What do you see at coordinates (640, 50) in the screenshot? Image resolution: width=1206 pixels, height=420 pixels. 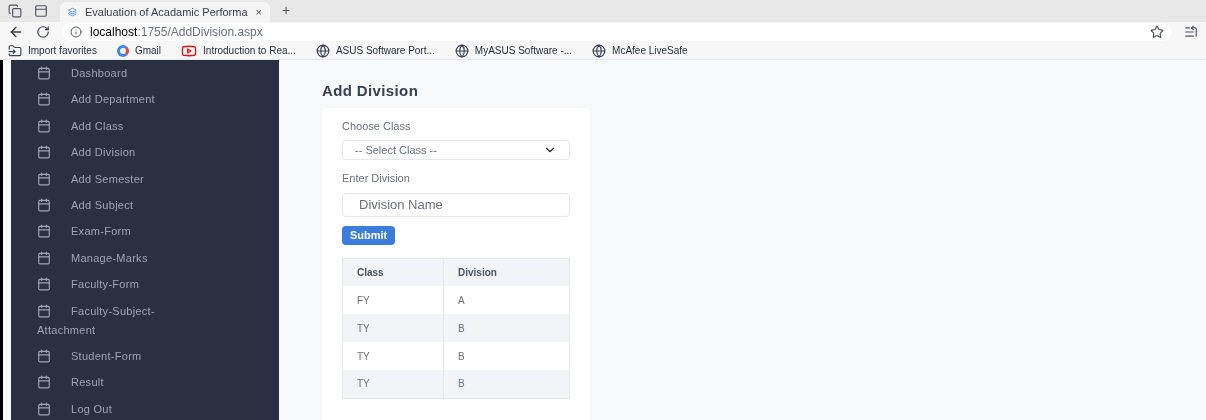 I see `bookmark: McAfee LiveSafe` at bounding box center [640, 50].